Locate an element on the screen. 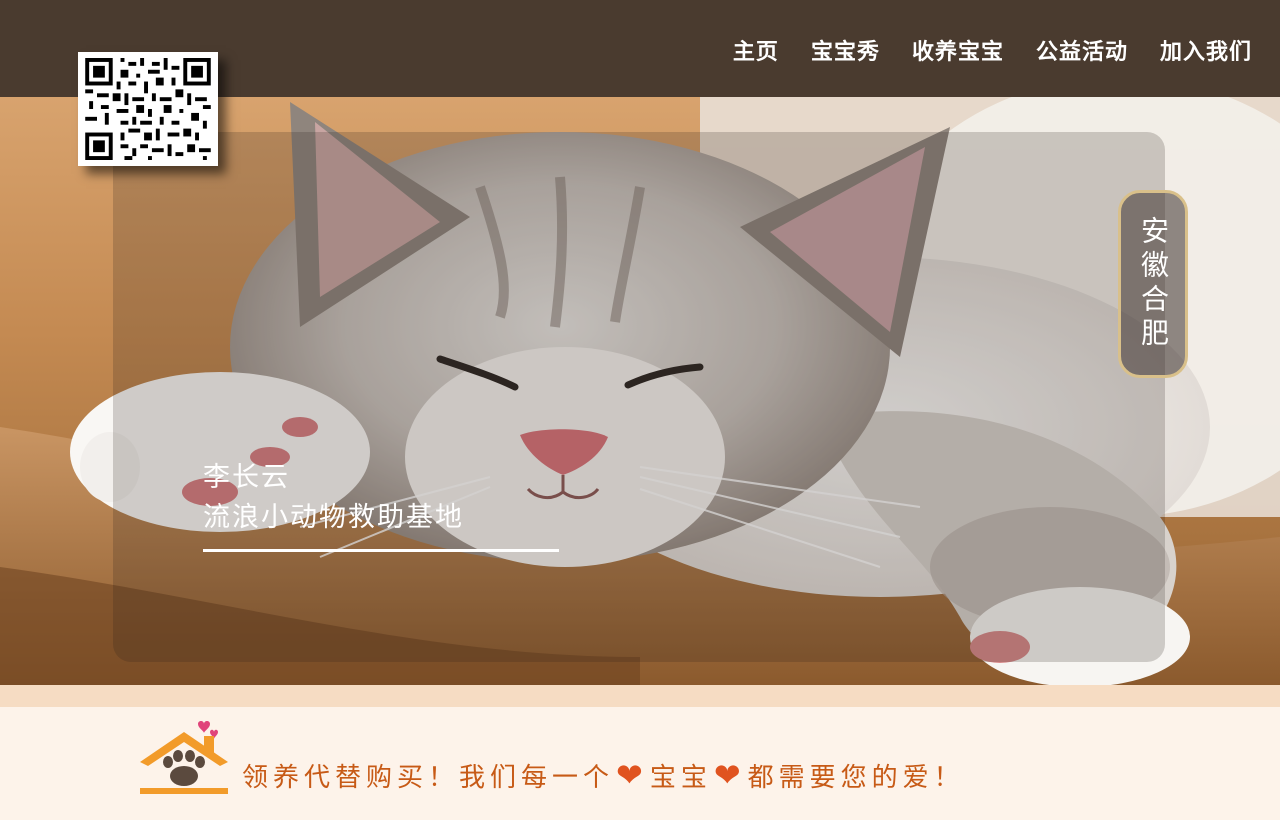  location-badge: 安徽合肥 is located at coordinates (1153, 284).